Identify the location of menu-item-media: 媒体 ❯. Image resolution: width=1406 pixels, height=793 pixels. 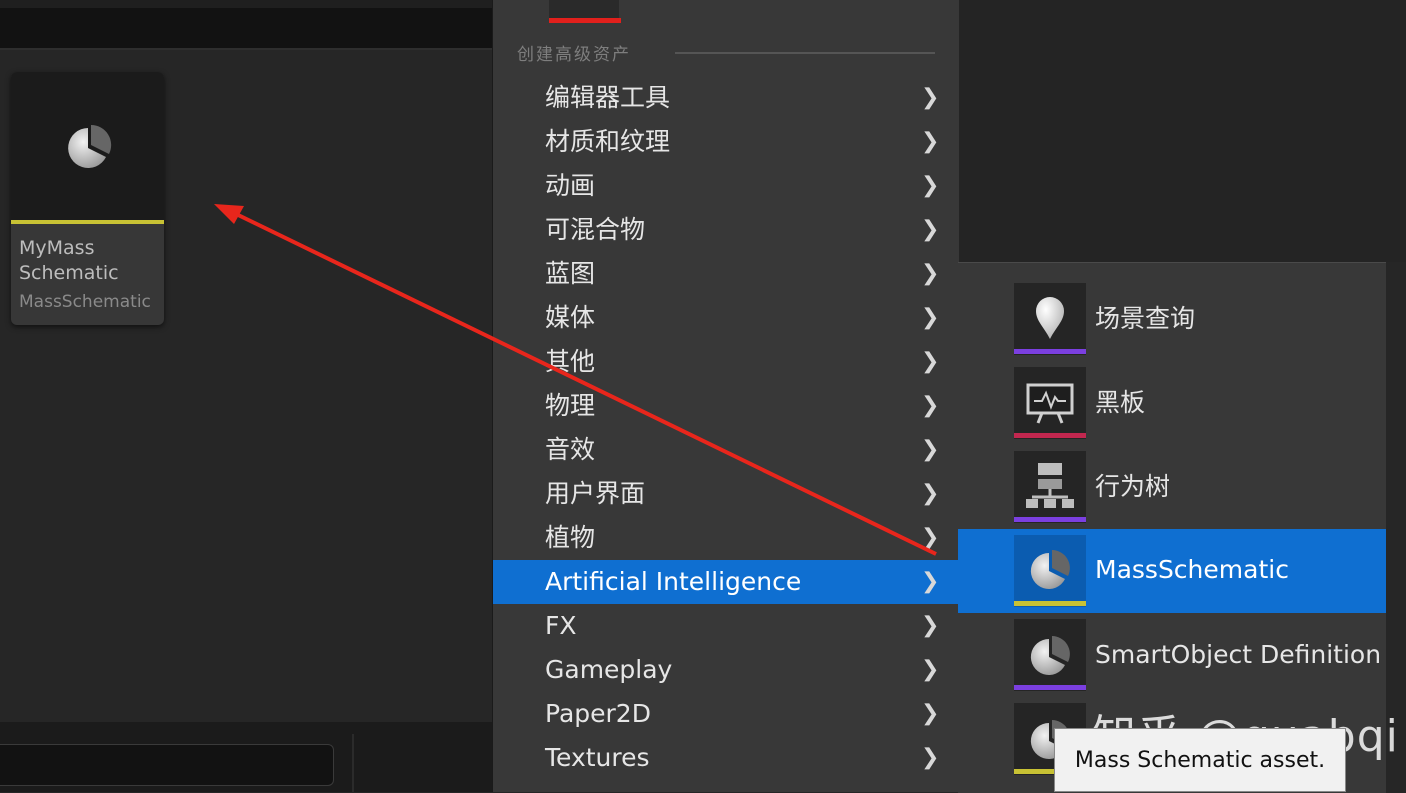
(726, 318).